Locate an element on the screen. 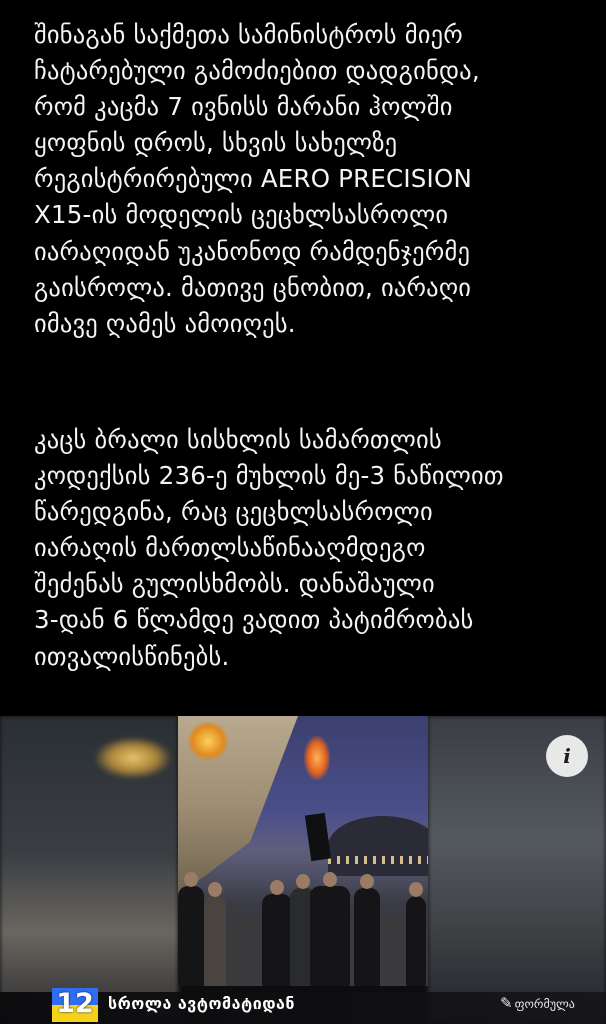  video-blur-background-left is located at coordinates (89, 870).